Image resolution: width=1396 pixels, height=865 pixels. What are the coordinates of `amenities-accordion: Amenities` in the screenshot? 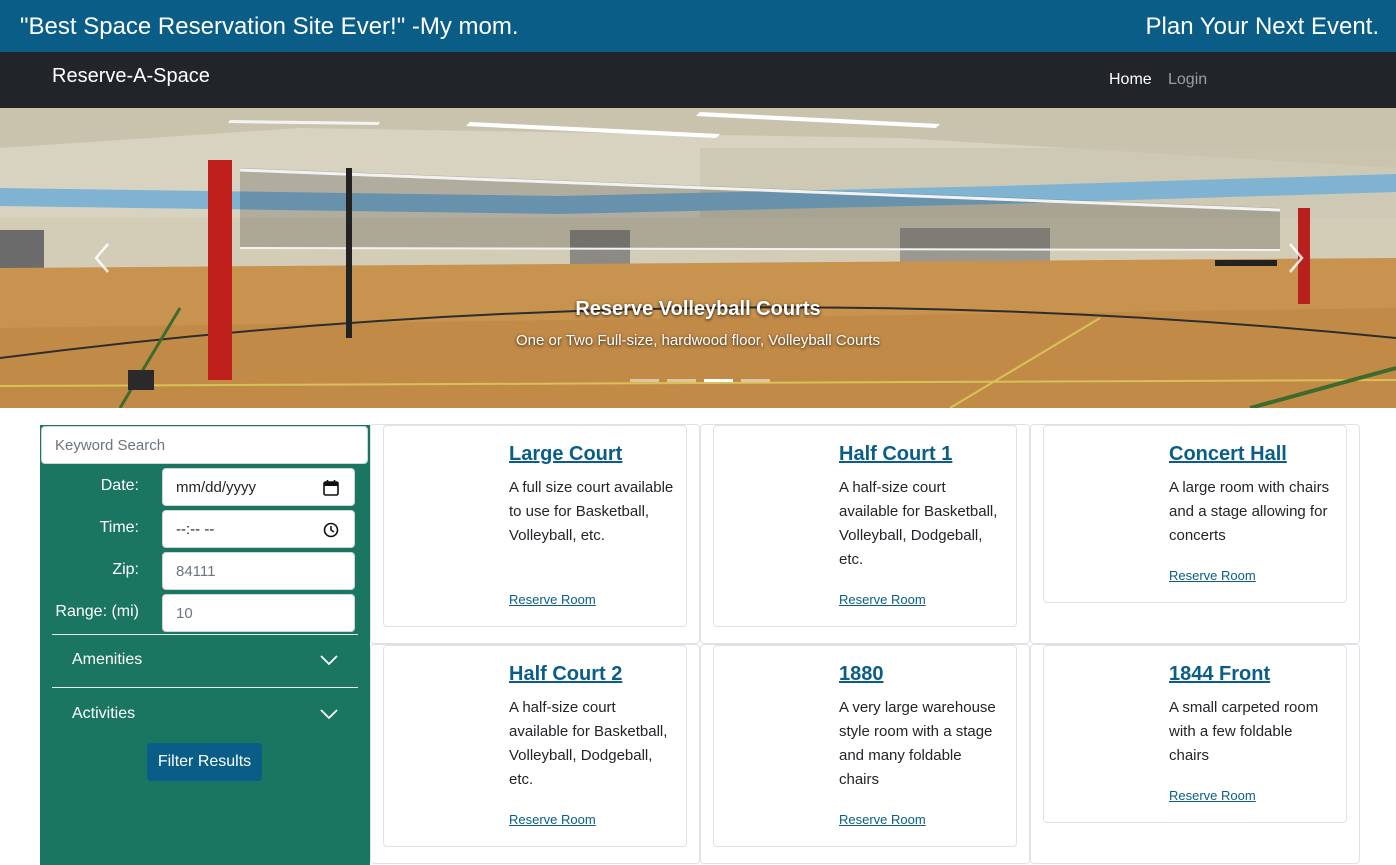 It's located at (205, 661).